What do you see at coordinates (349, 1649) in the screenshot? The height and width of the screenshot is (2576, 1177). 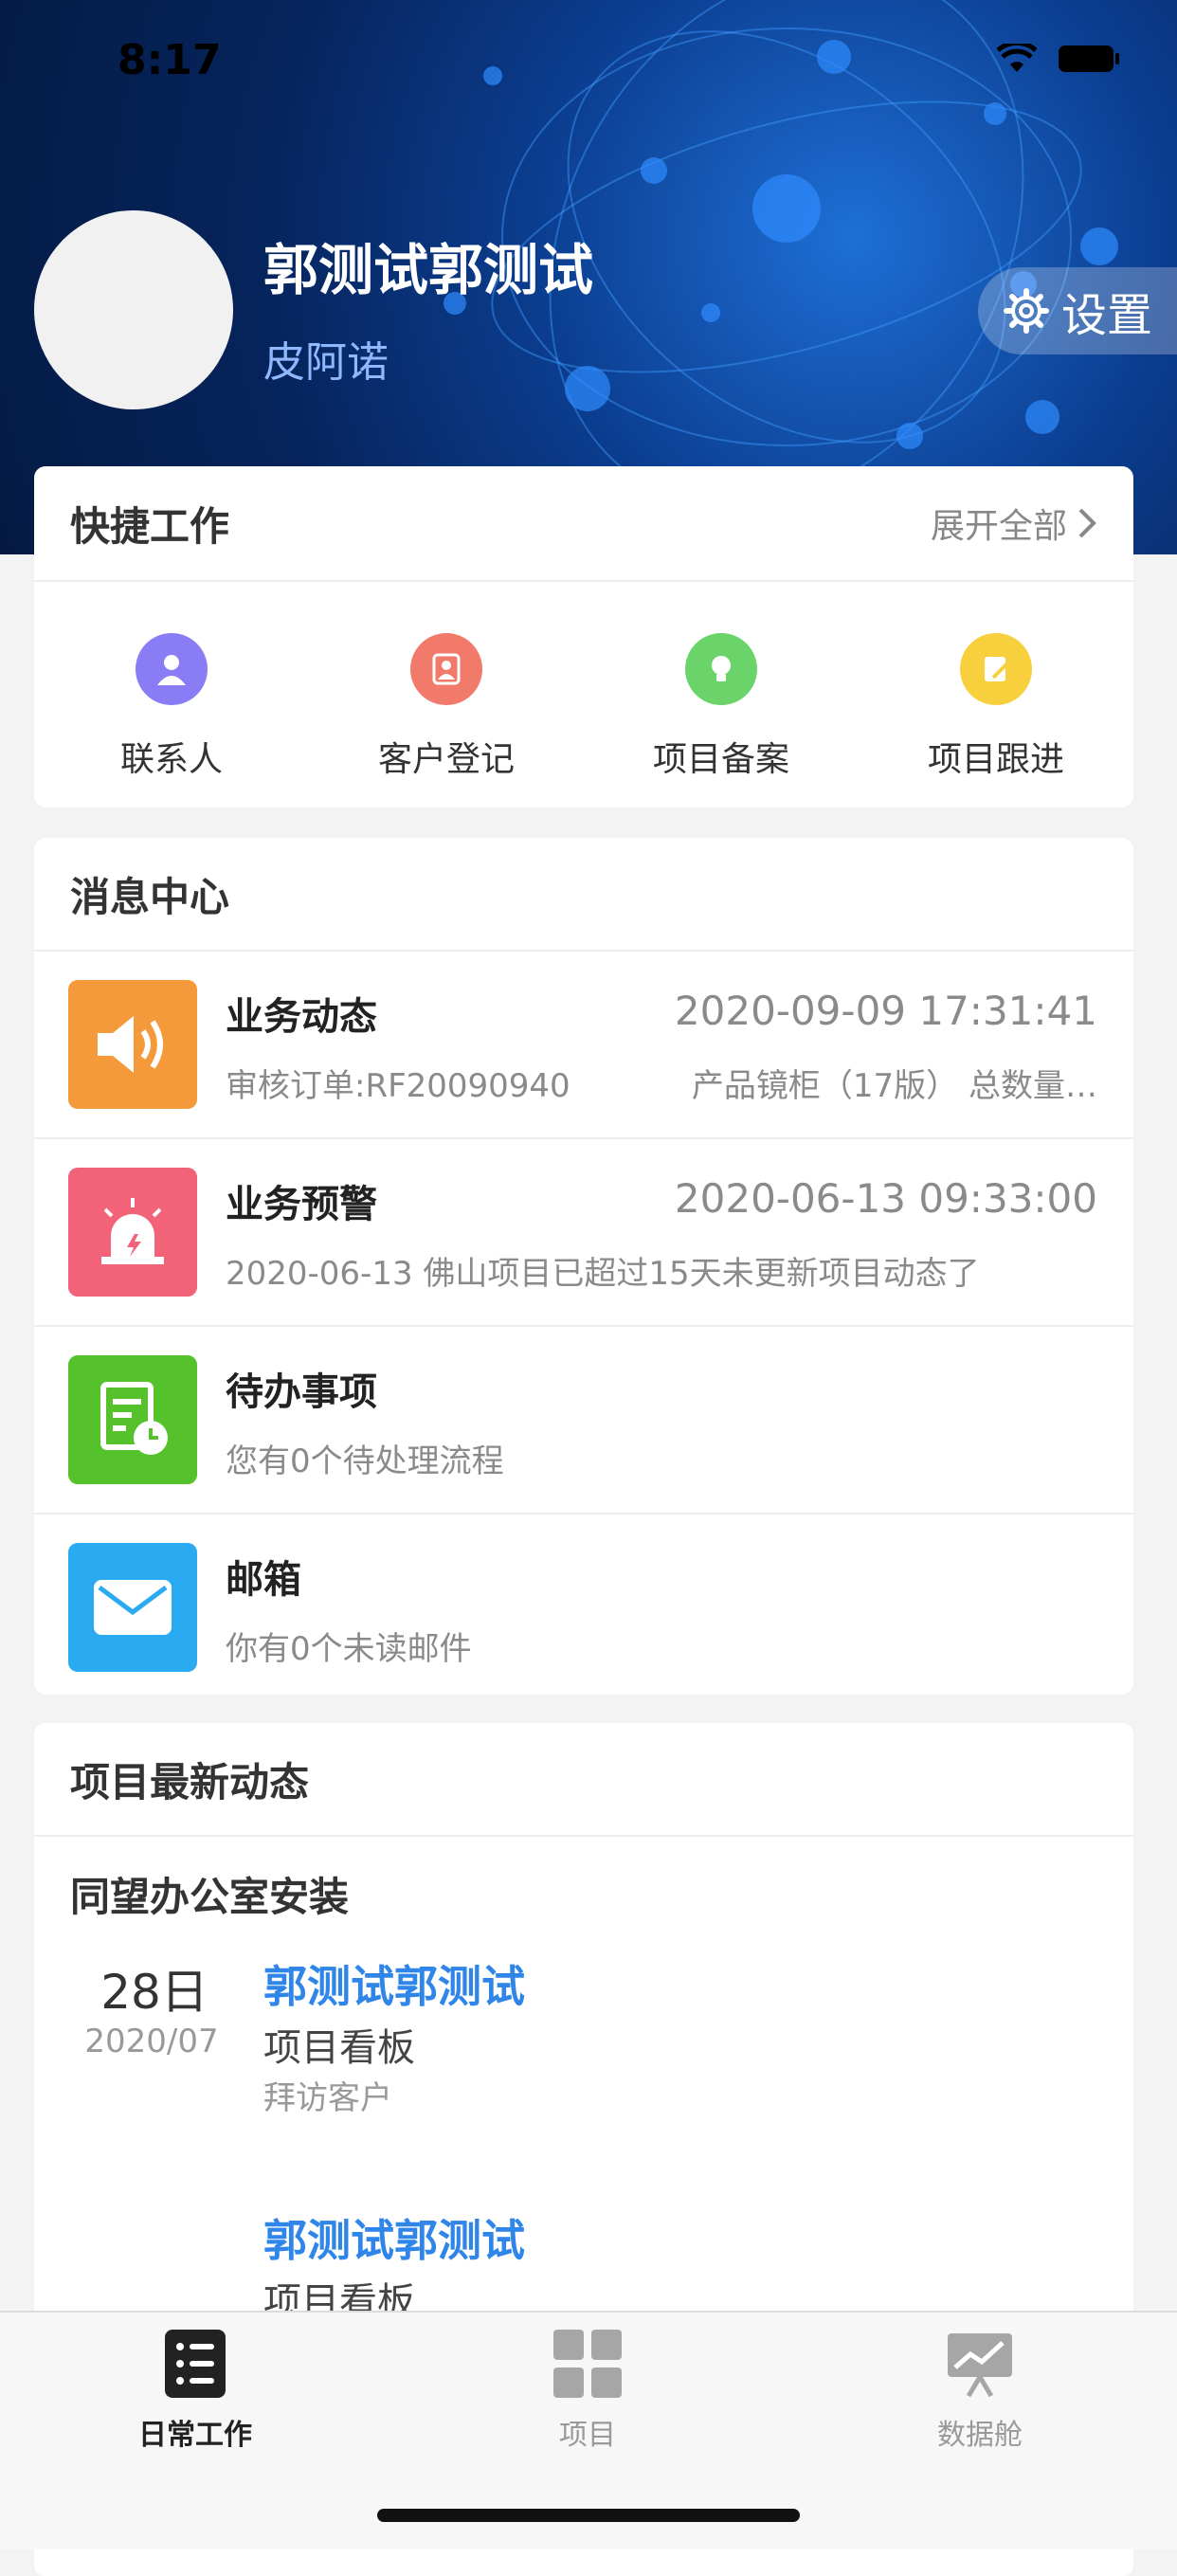 I see `message-desc: 你有0个未读邮件` at bounding box center [349, 1649].